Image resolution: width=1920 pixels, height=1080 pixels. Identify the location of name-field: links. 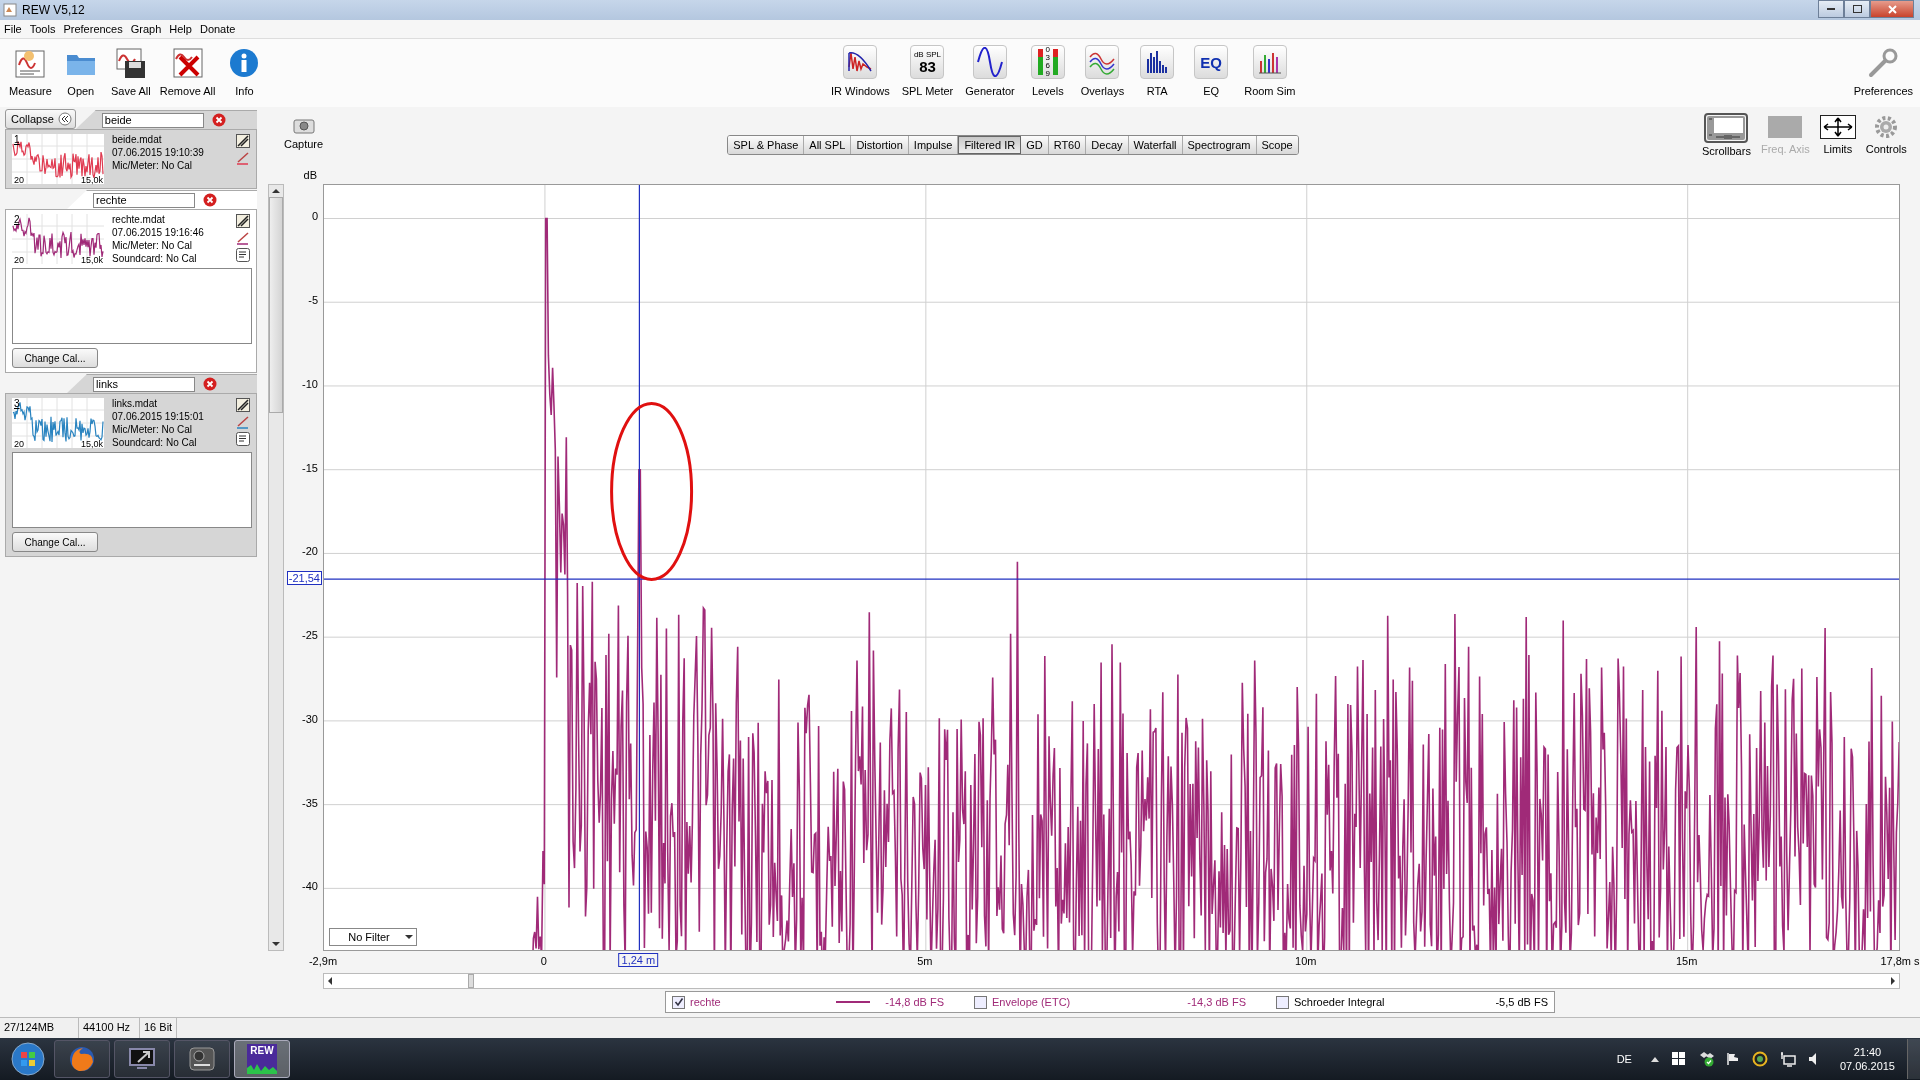
(144, 384).